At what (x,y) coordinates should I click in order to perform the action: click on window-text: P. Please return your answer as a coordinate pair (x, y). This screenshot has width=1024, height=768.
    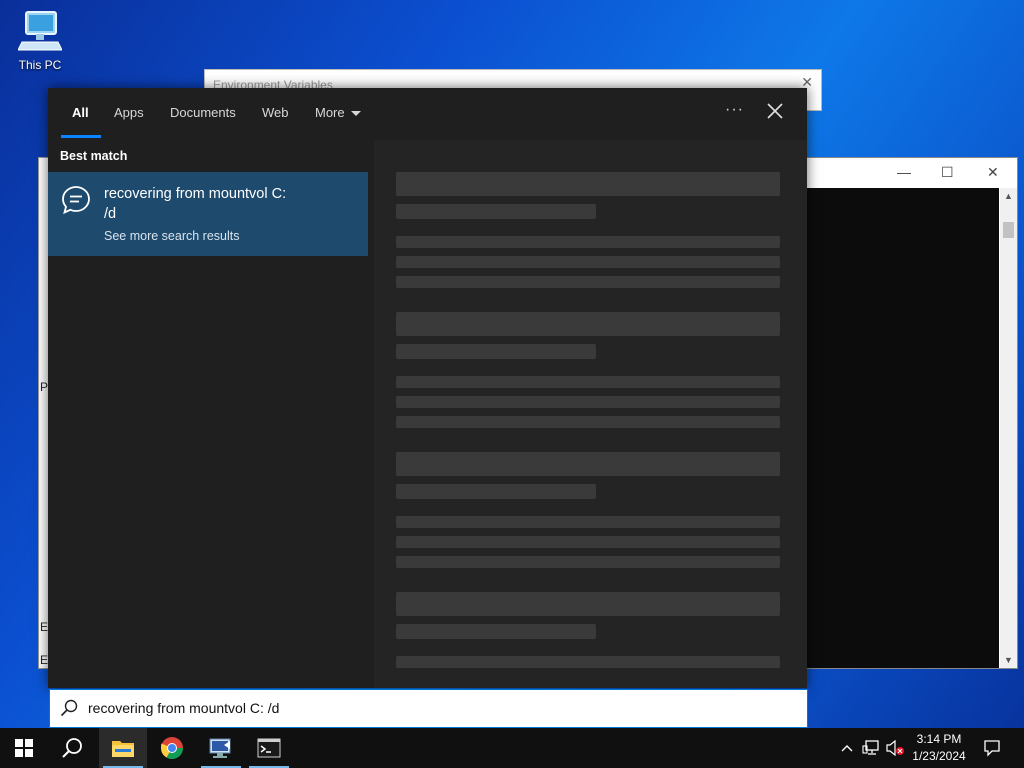
    Looking at the image, I should click on (44, 387).